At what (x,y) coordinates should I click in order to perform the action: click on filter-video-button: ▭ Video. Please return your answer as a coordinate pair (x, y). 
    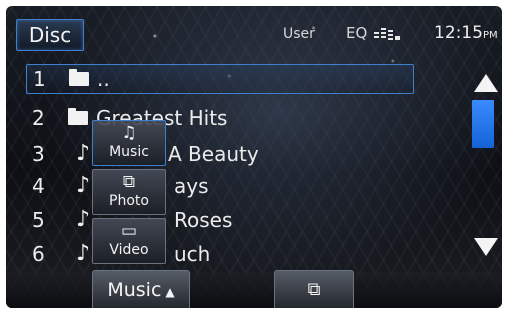
    Looking at the image, I should click on (129, 241).